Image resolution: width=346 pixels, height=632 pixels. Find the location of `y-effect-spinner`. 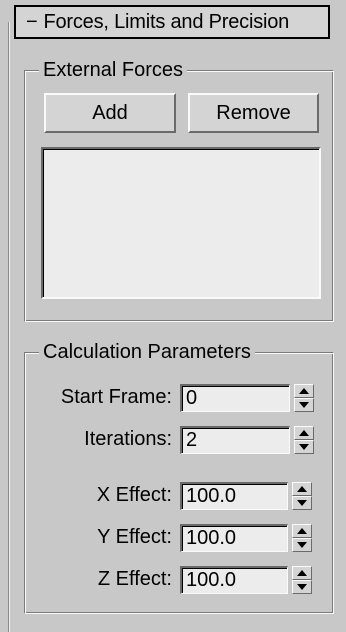

y-effect-spinner is located at coordinates (302, 538).